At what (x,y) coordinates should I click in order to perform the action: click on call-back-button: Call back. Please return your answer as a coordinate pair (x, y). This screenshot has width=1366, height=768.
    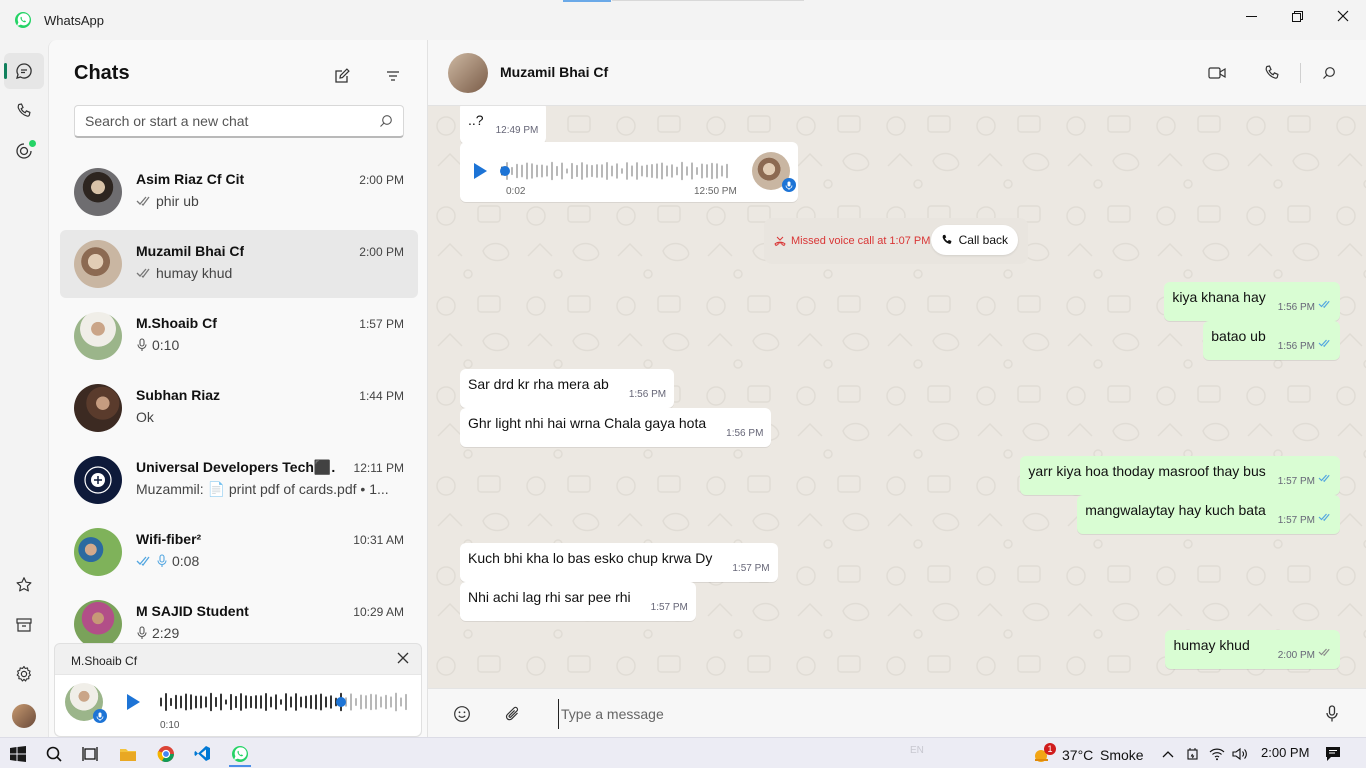
    Looking at the image, I should click on (974, 240).